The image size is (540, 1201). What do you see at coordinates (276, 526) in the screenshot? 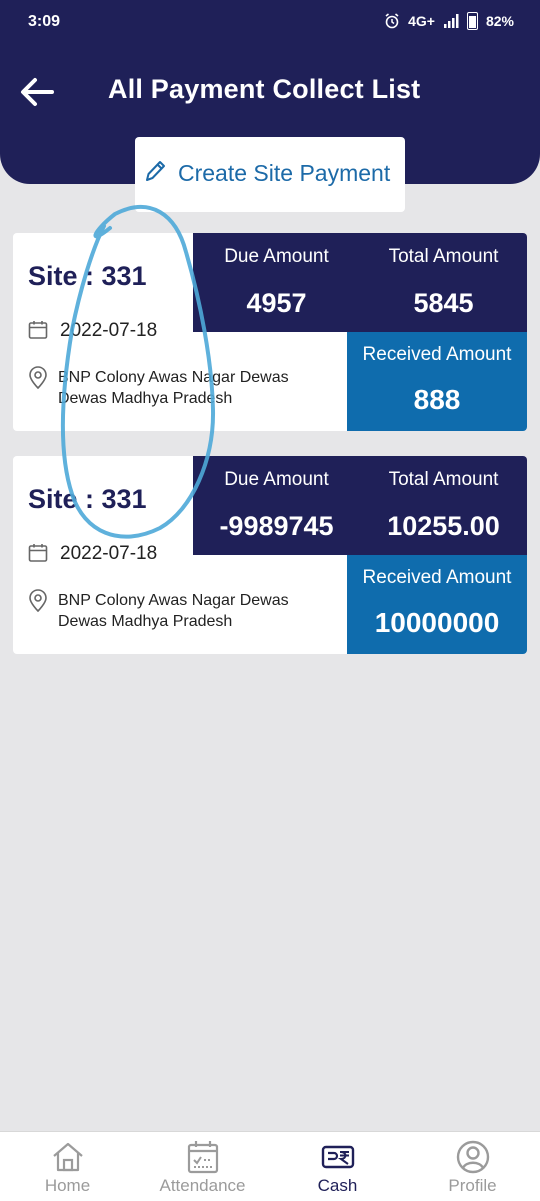
I see `due-amount-value: -9989745` at bounding box center [276, 526].